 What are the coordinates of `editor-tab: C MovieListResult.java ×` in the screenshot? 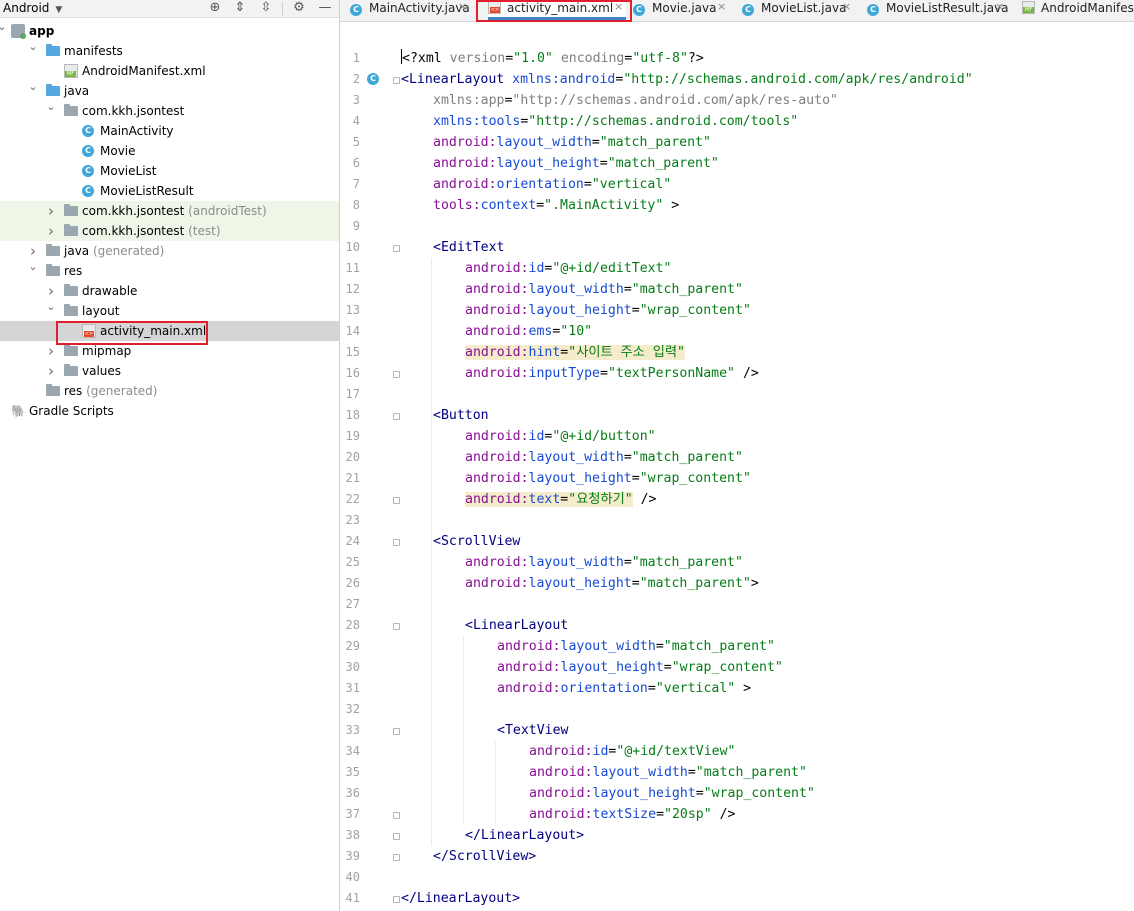 It's located at (938, 10).